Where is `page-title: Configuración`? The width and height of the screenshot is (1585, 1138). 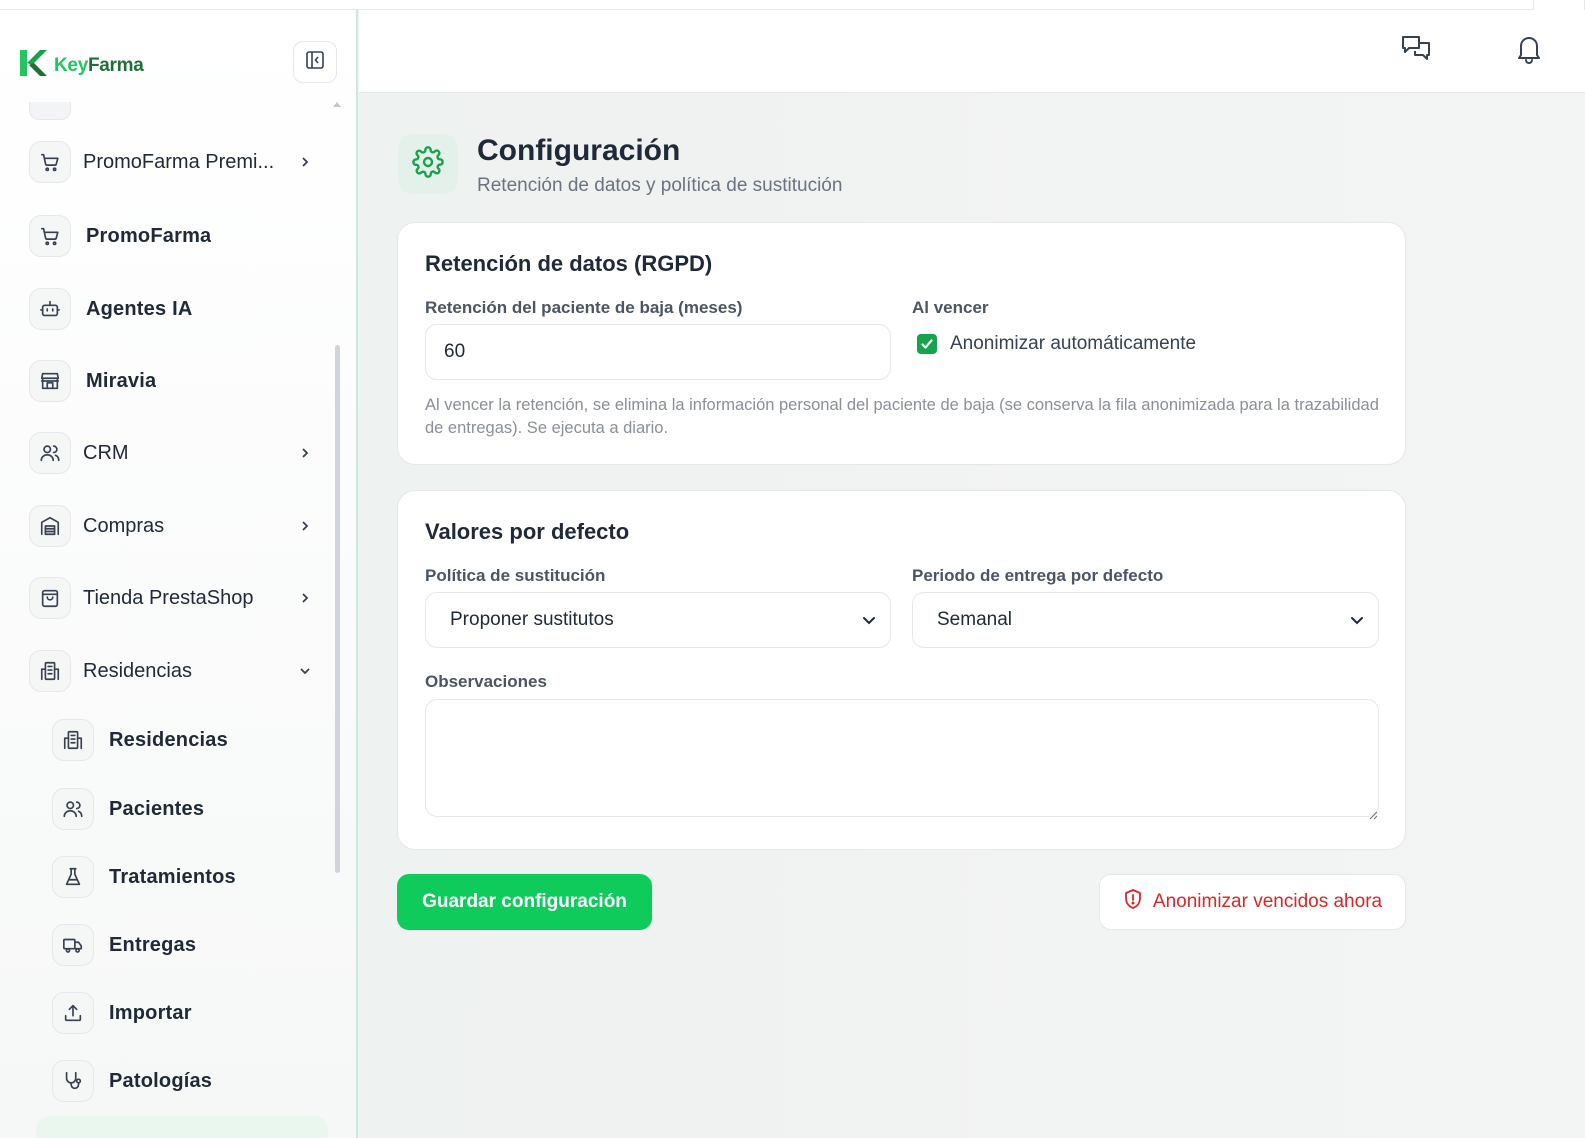 page-title: Configuración is located at coordinates (579, 150).